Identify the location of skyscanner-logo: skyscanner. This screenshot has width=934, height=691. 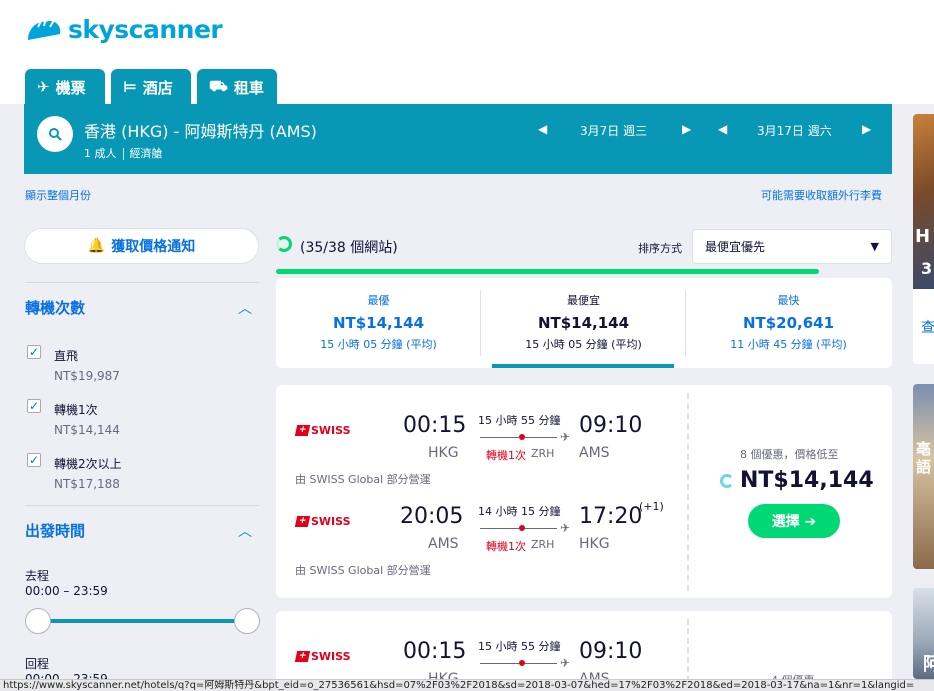
(123, 29).